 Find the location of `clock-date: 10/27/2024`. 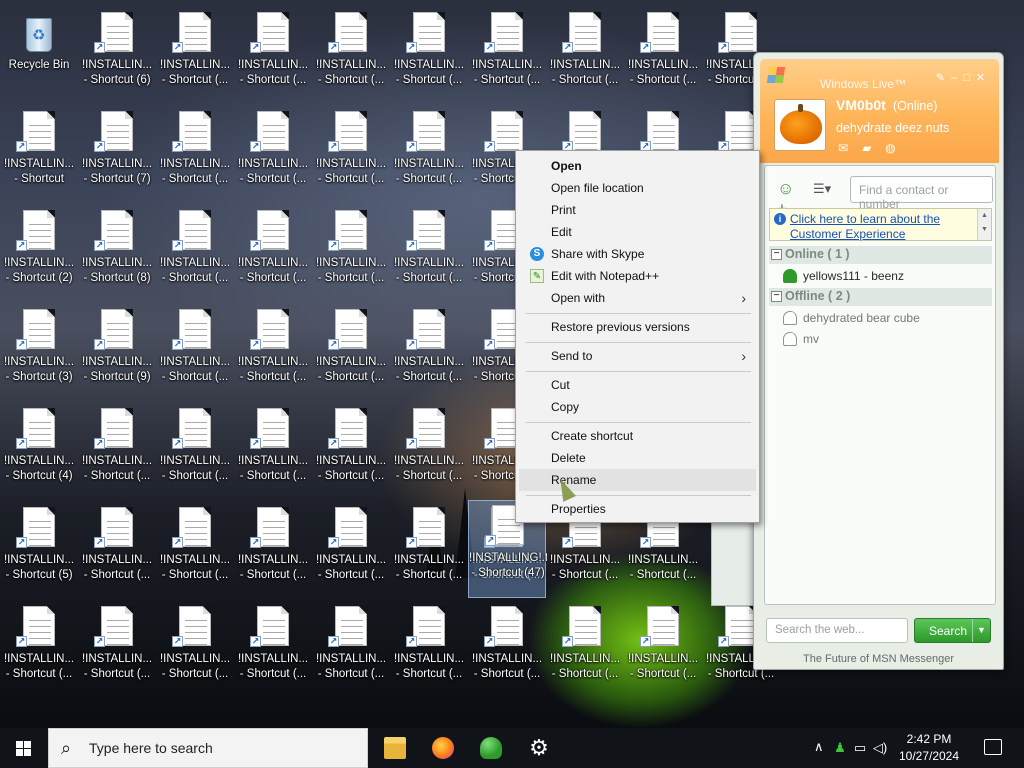

clock-date: 10/27/2024 is located at coordinates (929, 756).